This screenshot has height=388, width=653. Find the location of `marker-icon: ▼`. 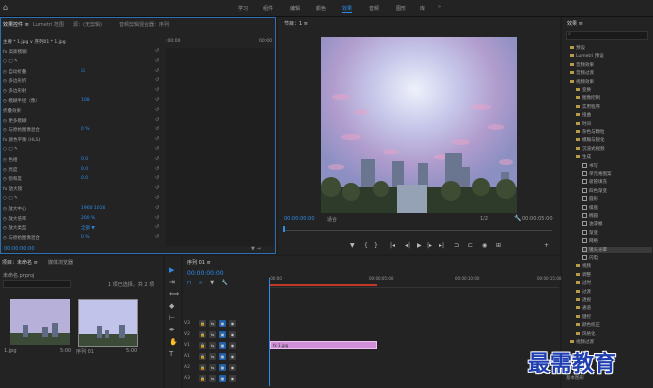

marker-icon: ▼ is located at coordinates (212, 283).